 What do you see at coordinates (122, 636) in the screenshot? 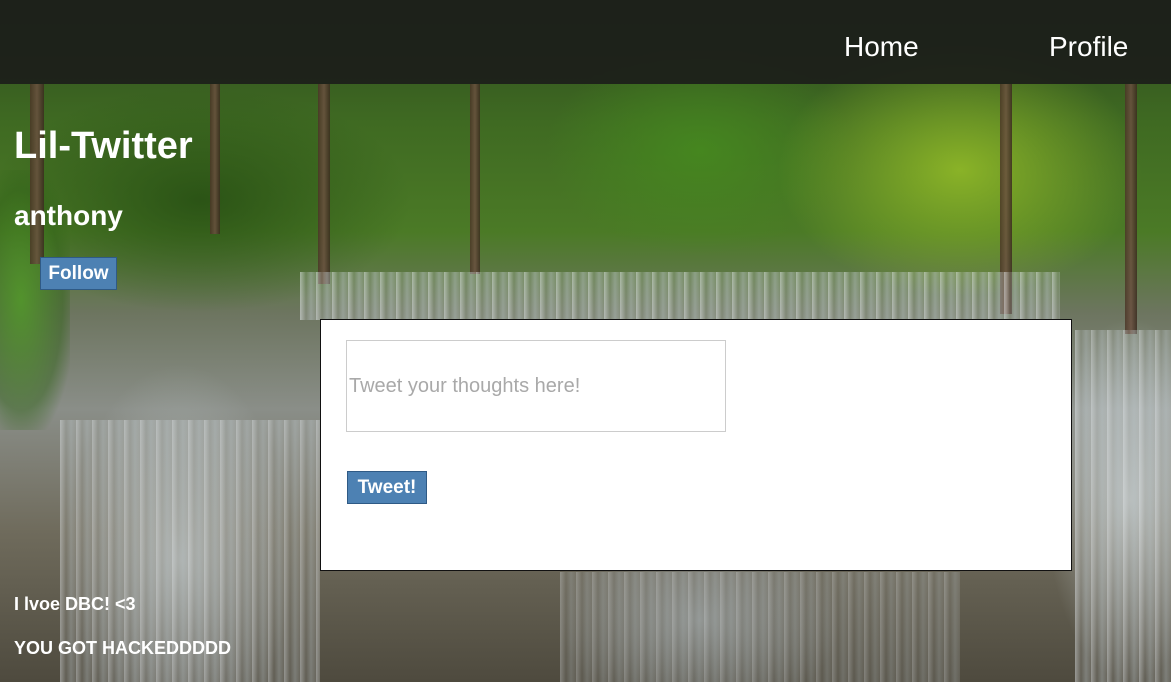
I see `tweet-list: I lvoe DBC! <3 YOU GOT HACKEDDDDD` at bounding box center [122, 636].